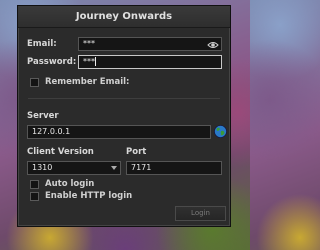  What do you see at coordinates (95, 61) in the screenshot?
I see `text-cursor` at bounding box center [95, 61].